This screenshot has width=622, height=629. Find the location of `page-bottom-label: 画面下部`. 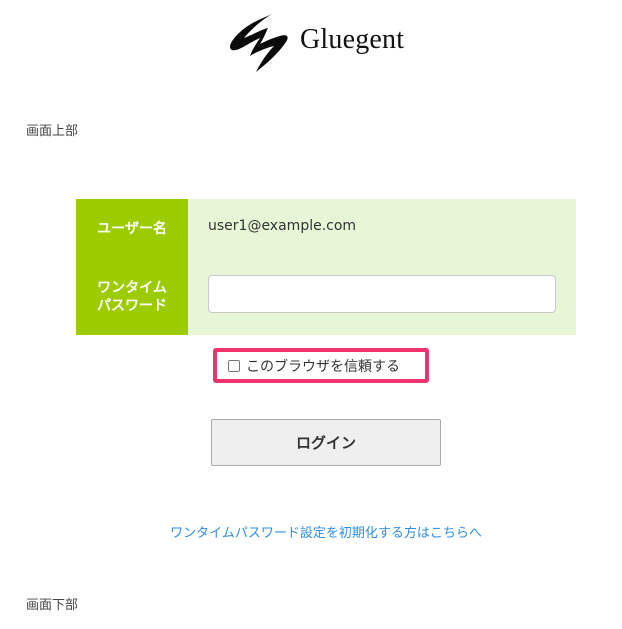

page-bottom-label: 画面下部 is located at coordinates (52, 605).